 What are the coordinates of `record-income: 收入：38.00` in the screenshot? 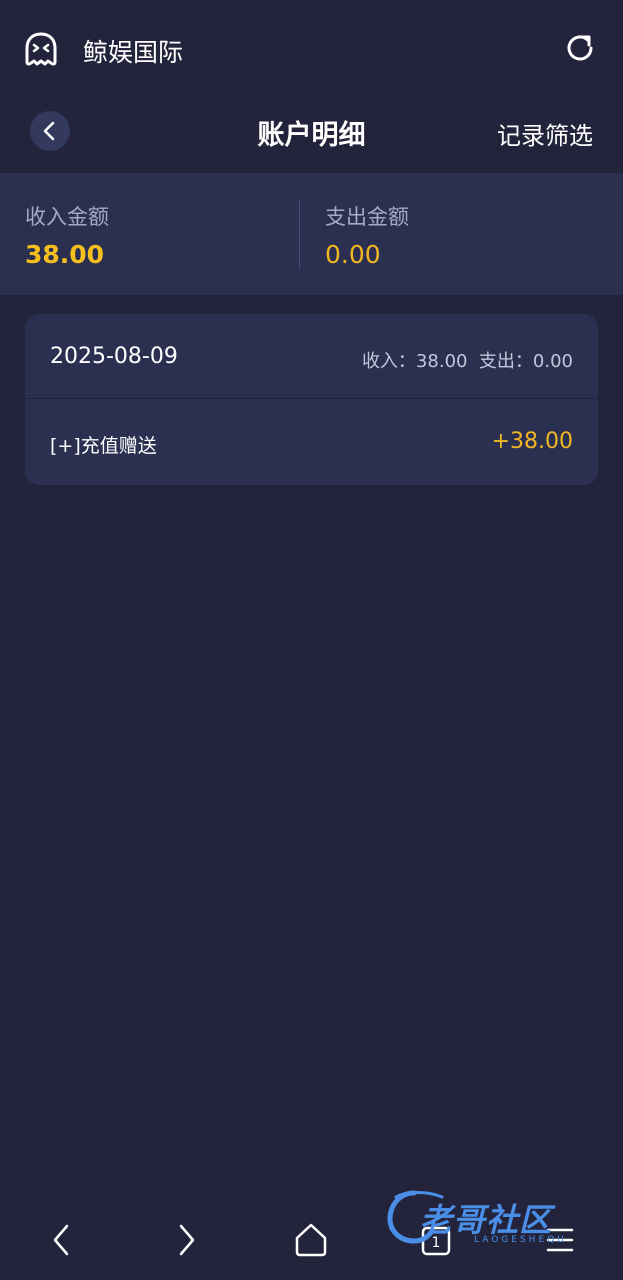 It's located at (414, 361).